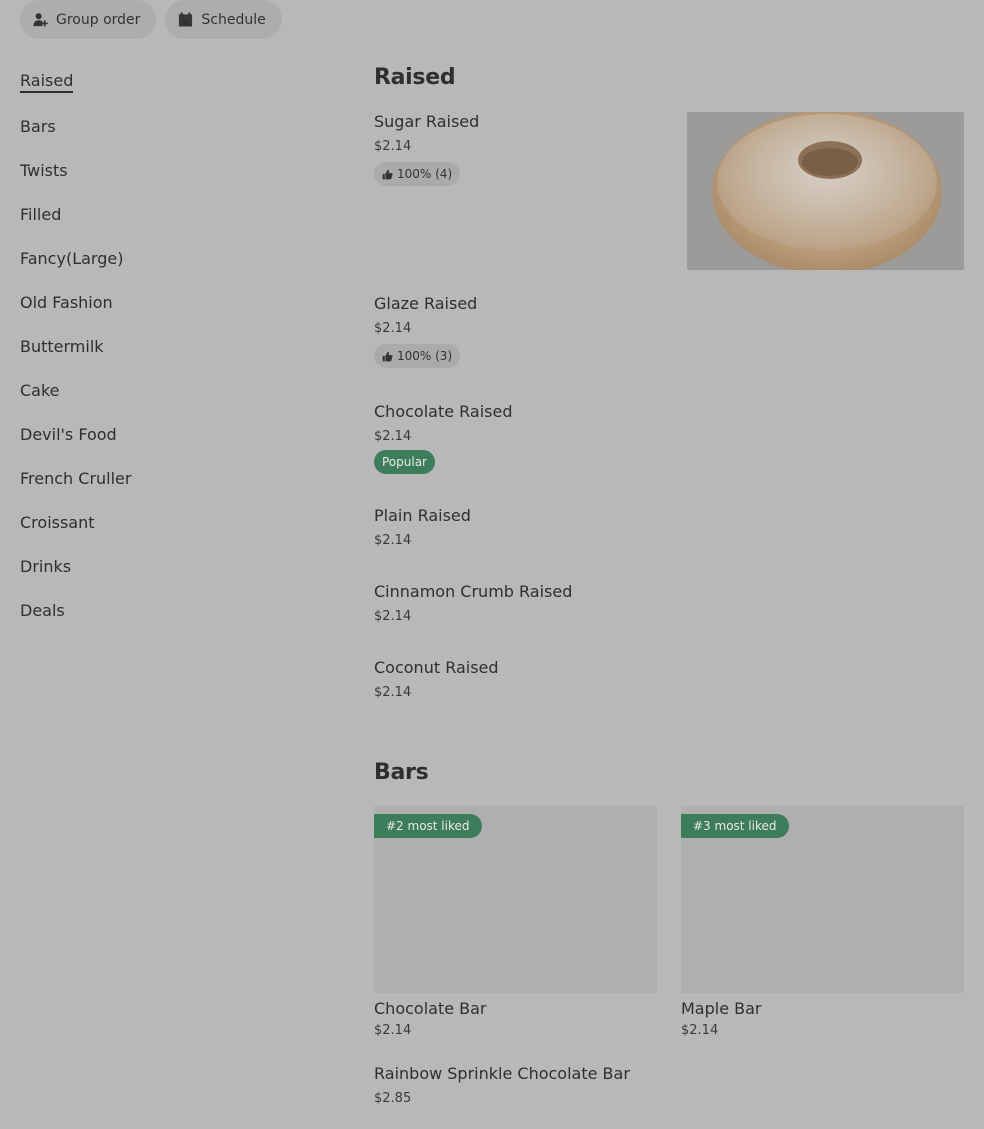 The height and width of the screenshot is (1129, 984). I want to click on schedule-label: Schedule, so click(233, 19).